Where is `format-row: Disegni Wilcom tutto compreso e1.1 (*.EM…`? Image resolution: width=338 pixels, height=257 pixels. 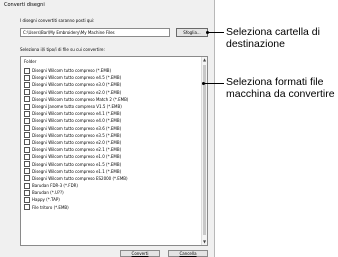 format-row: Disegni Wilcom tutto compreso e1.1 (*.EM… is located at coordinates (76, 171).